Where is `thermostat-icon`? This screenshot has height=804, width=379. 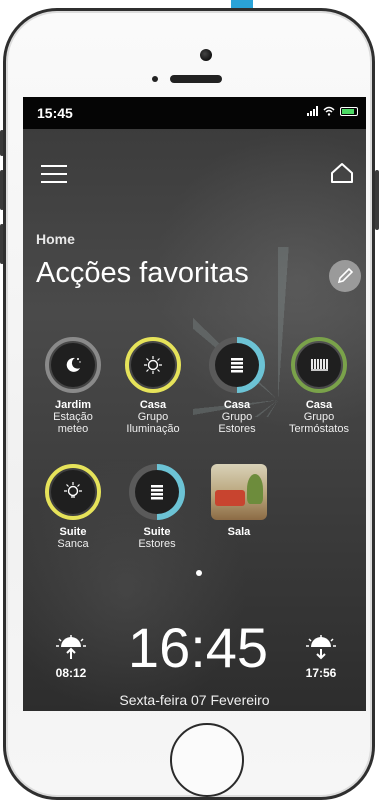
thermostat-icon is located at coordinates (319, 365).